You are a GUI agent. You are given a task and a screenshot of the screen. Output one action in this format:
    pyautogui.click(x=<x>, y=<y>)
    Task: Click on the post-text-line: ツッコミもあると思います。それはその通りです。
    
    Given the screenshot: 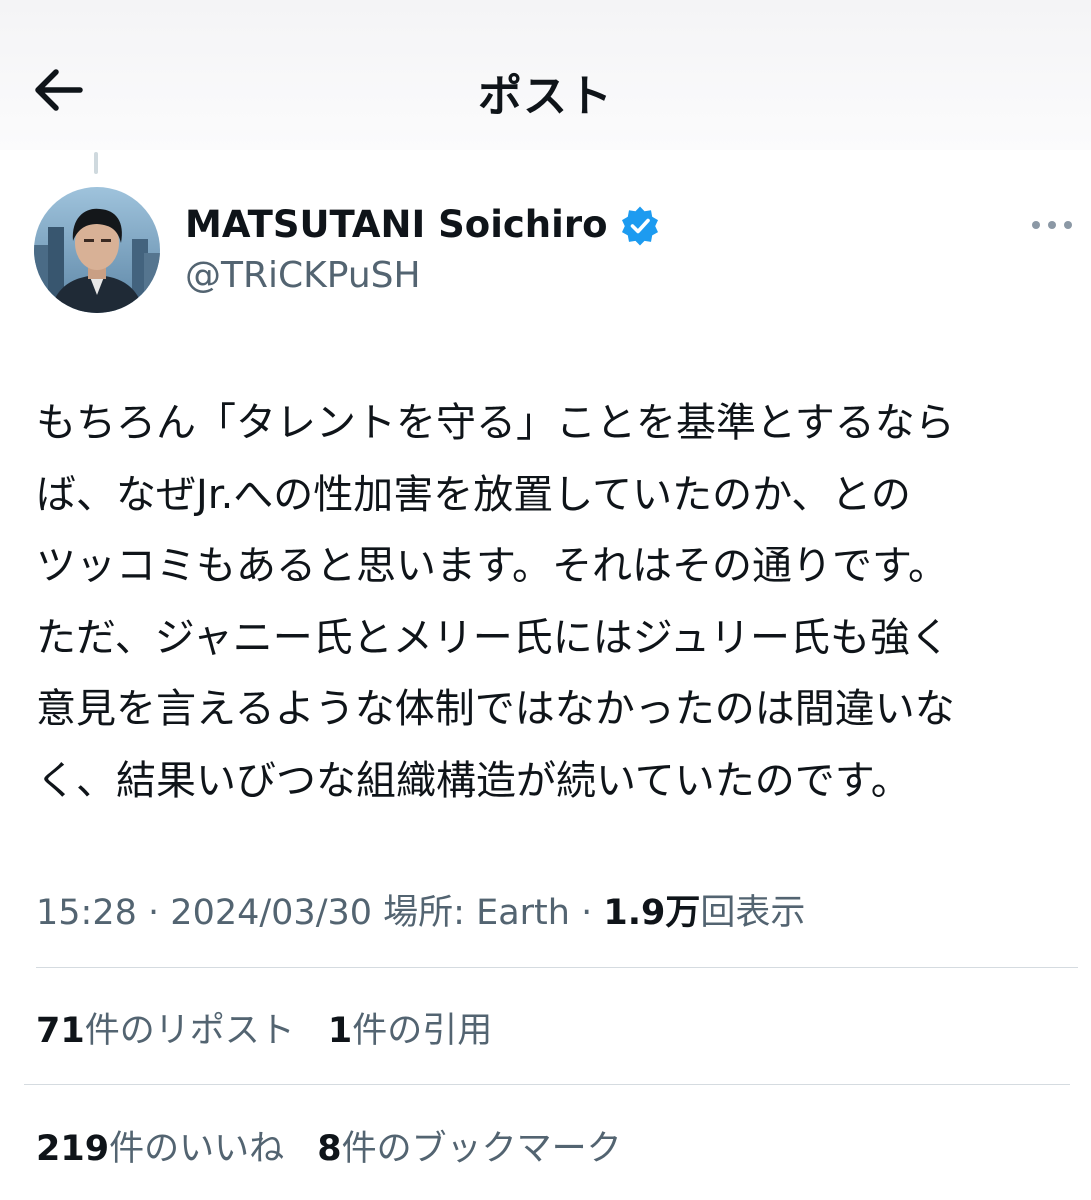 What is the action you would take?
    pyautogui.click(x=492, y=566)
    